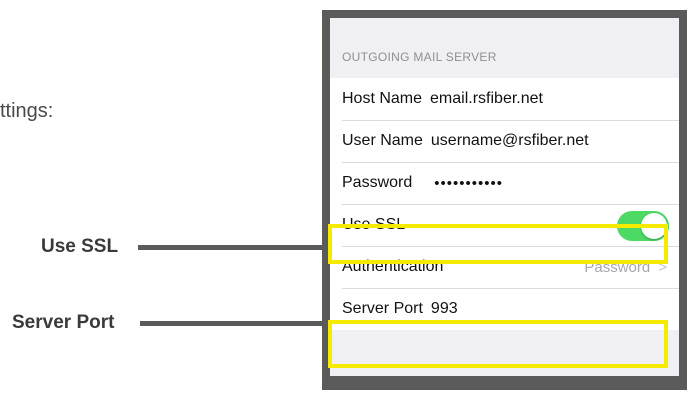  Describe the element at coordinates (377, 182) in the screenshot. I see `password-label: Password` at that location.